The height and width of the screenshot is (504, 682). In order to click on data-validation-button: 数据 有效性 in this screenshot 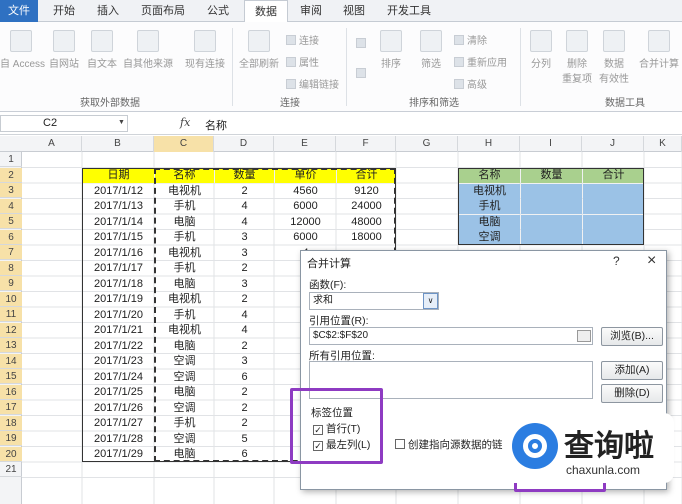, I will do `click(614, 57)`.